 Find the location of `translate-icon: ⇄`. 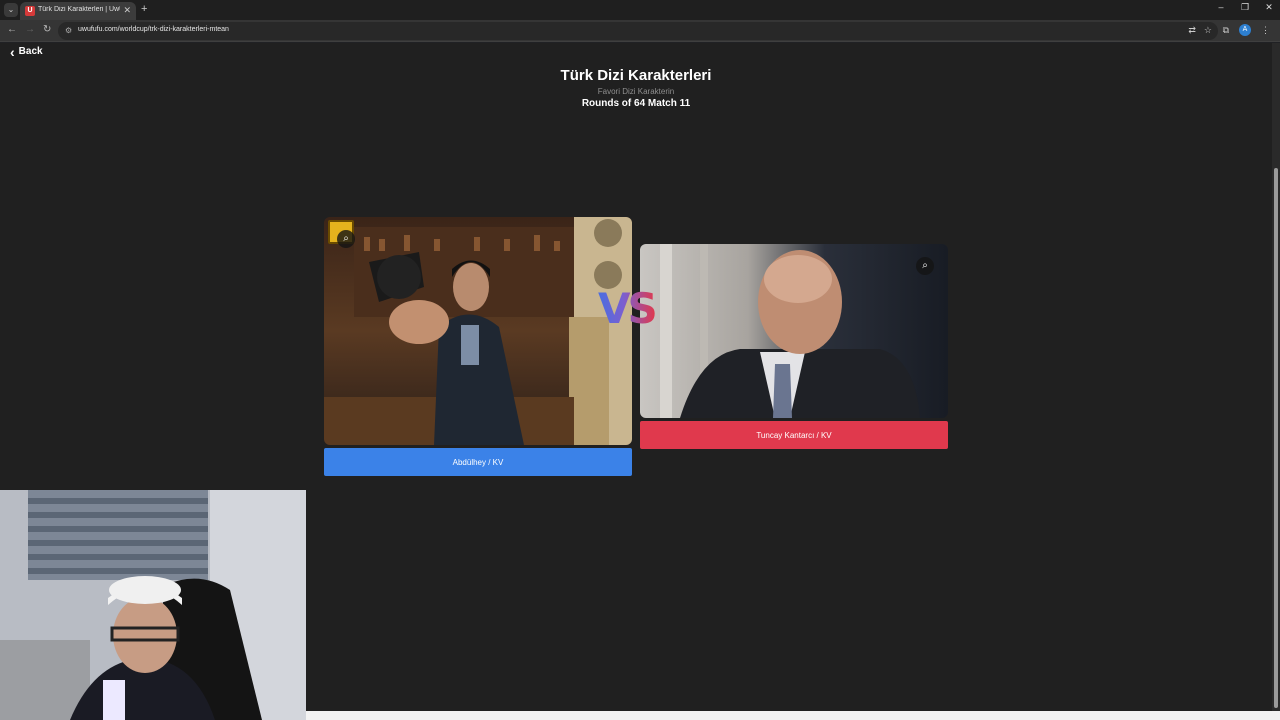

translate-icon: ⇄ is located at coordinates (1192, 30).